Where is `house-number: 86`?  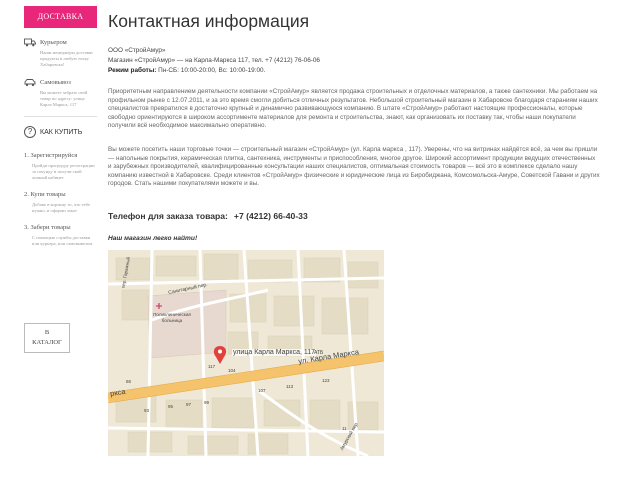
house-number: 86 is located at coordinates (129, 381).